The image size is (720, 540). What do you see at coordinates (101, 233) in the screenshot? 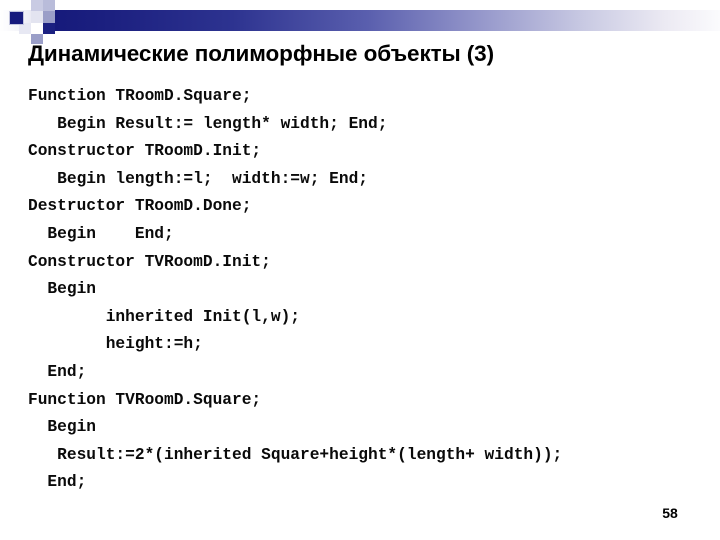
I see `code-line: Begin End;` at bounding box center [101, 233].